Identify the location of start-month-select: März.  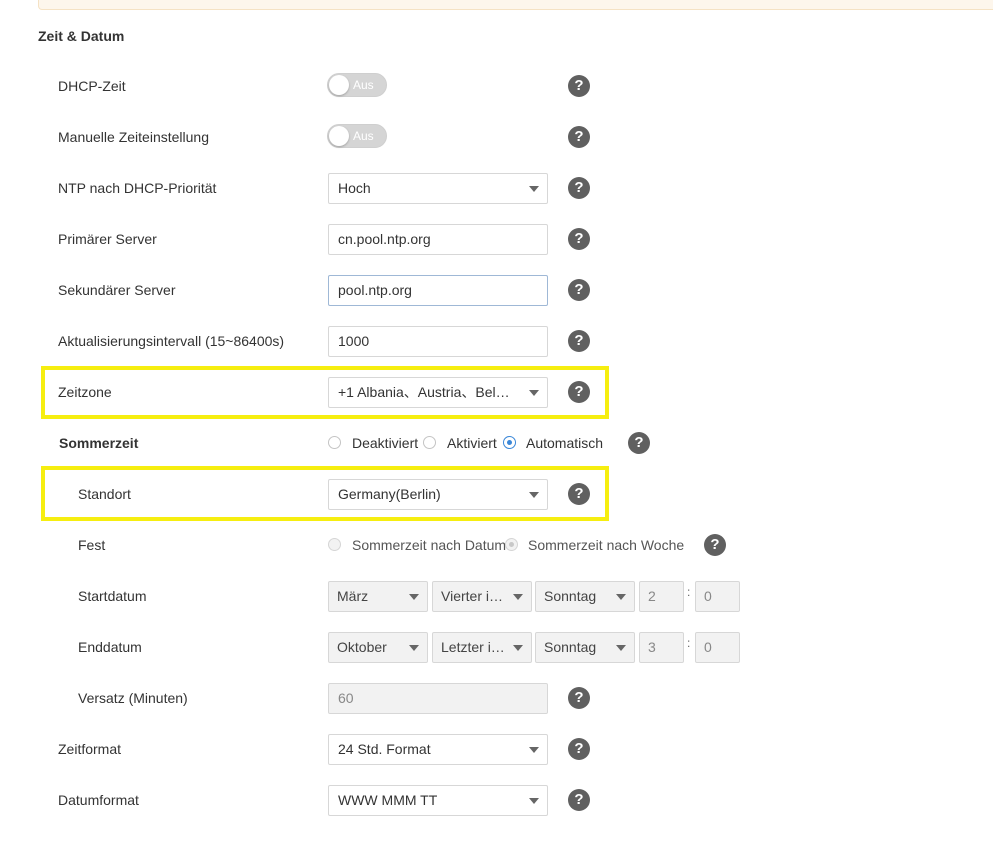
(378, 596).